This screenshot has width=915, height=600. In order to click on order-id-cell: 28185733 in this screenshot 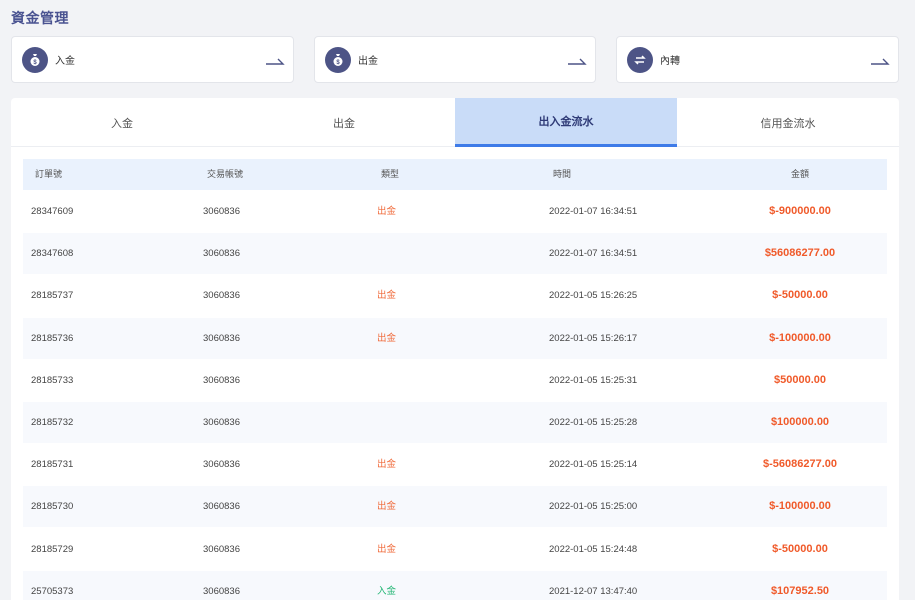, I will do `click(52, 380)`.